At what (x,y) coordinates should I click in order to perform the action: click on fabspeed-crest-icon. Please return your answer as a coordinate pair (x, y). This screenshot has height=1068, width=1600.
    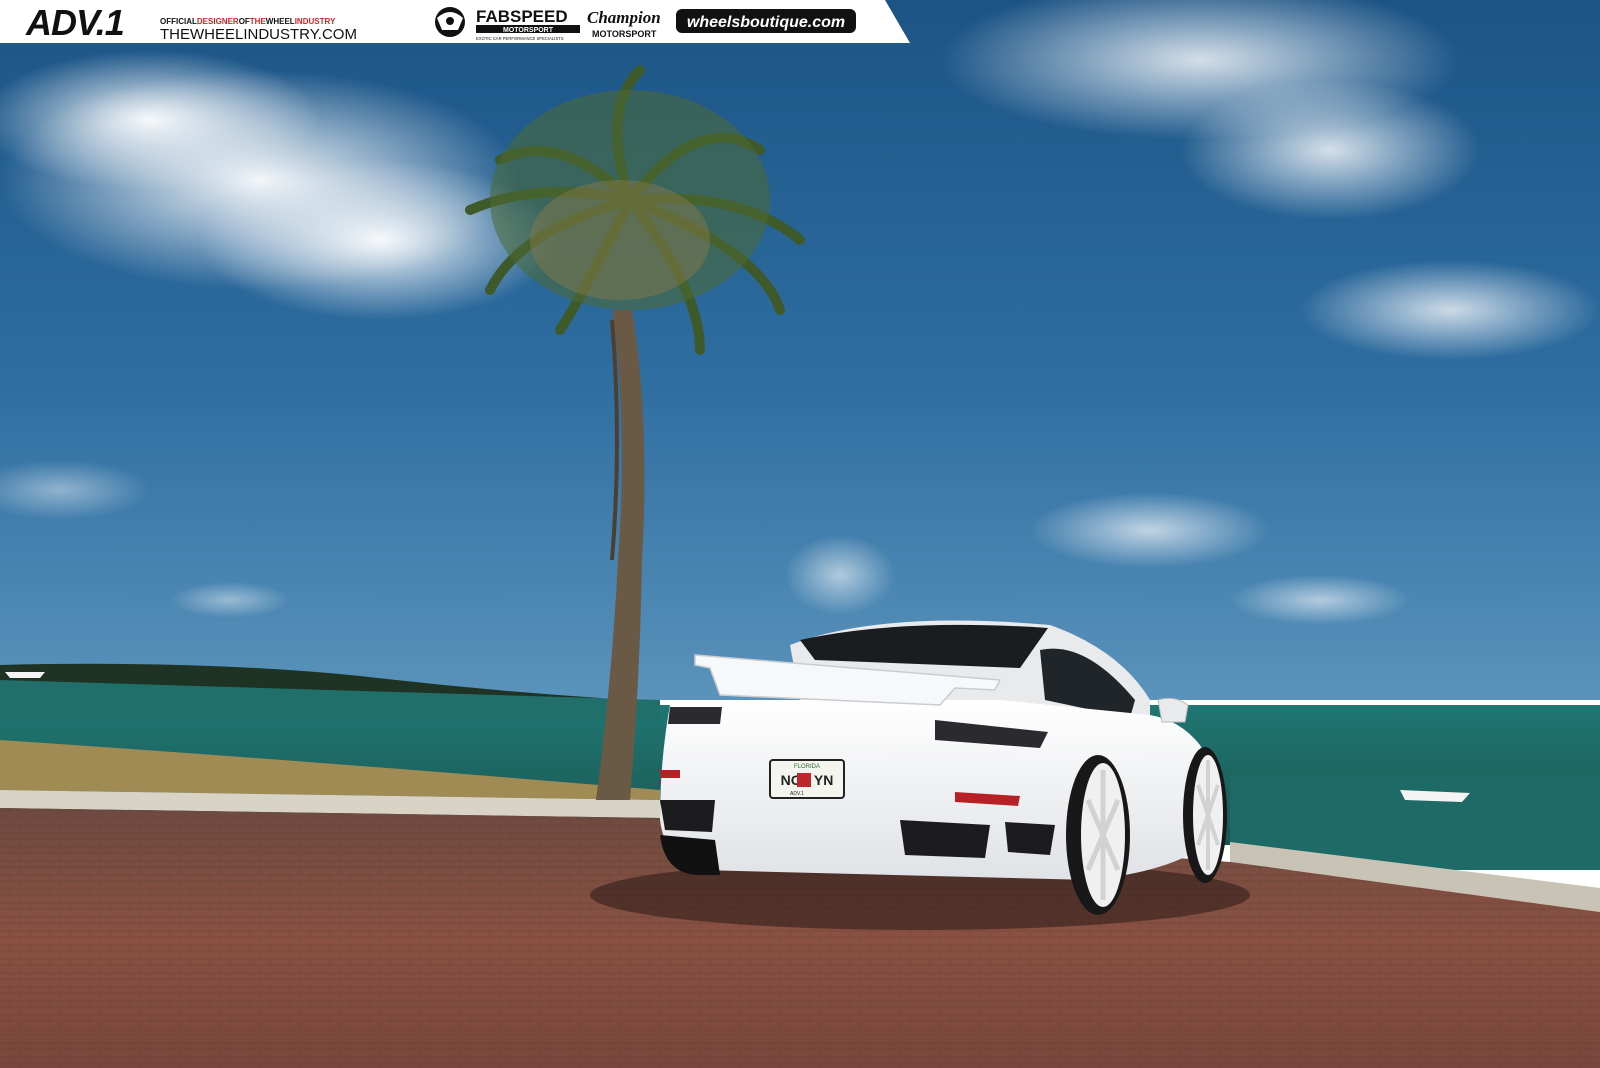
    Looking at the image, I should click on (450, 22).